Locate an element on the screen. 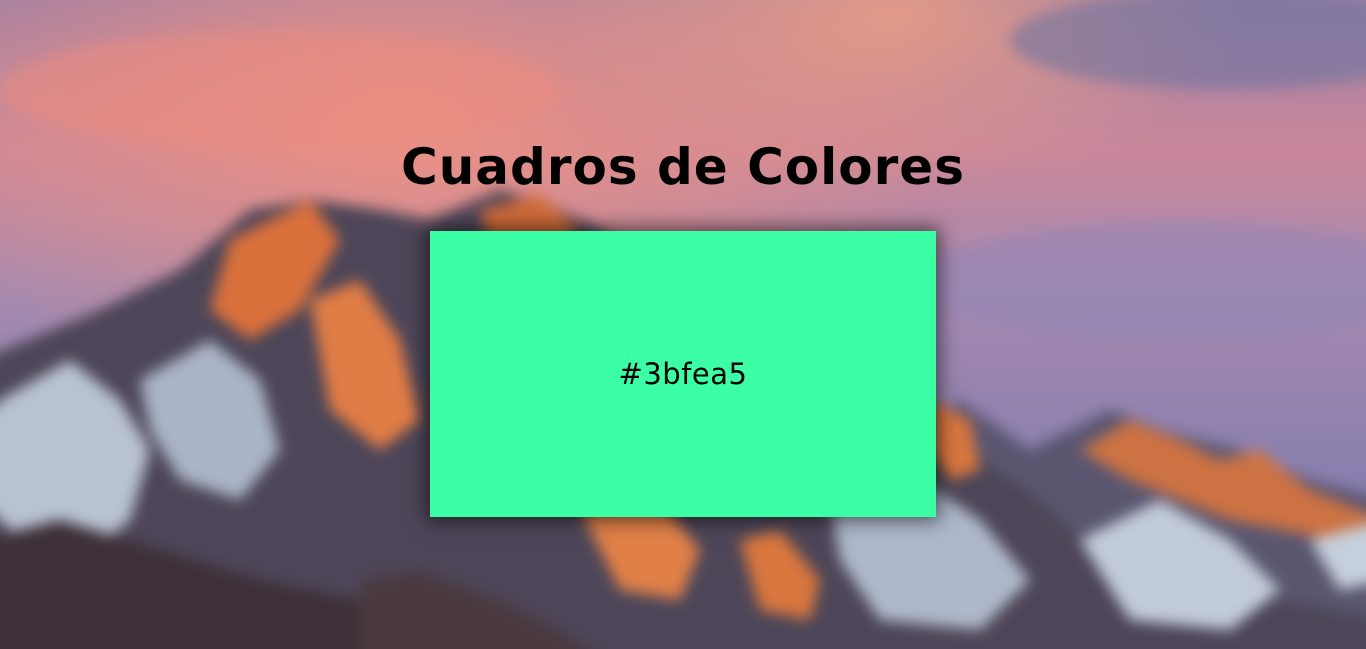 This screenshot has width=1366, height=649. color-hex-code: #3bfea5 is located at coordinates (683, 374).